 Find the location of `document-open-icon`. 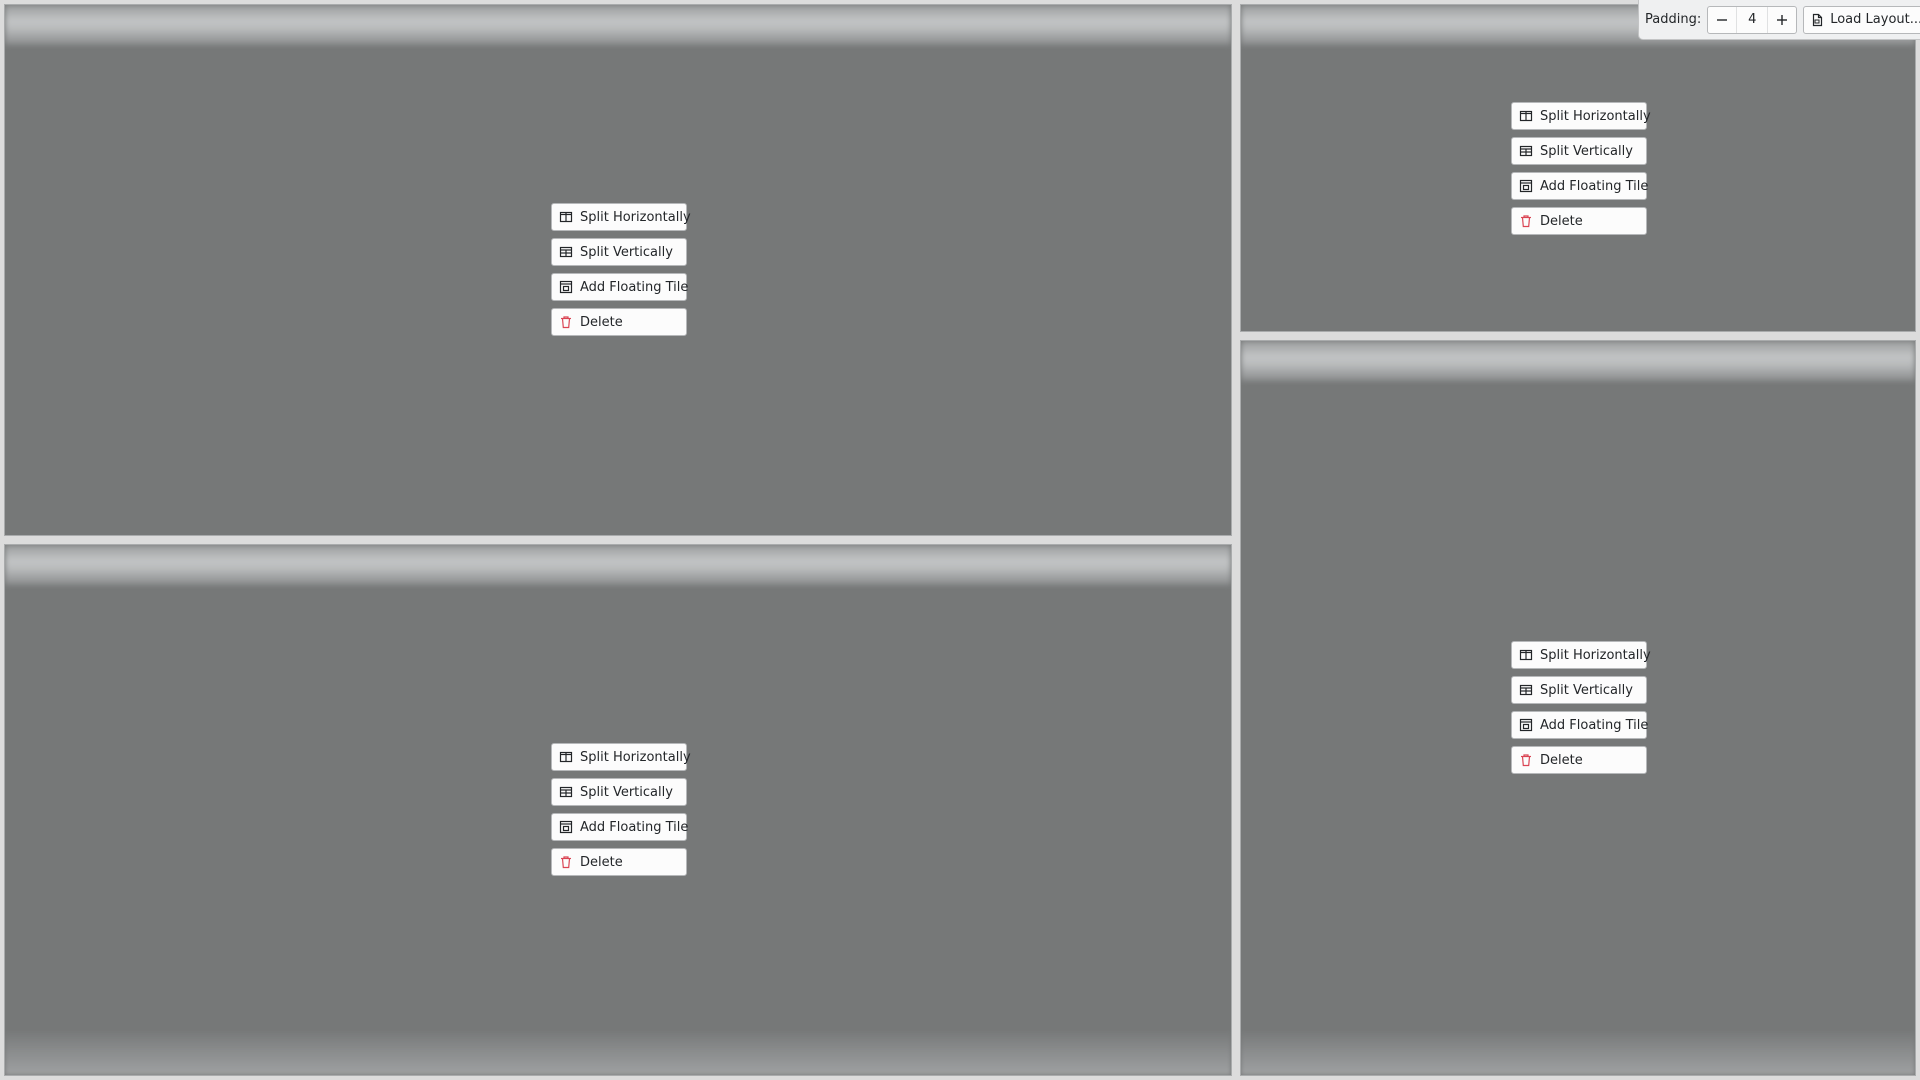

document-open-icon is located at coordinates (1818, 19).